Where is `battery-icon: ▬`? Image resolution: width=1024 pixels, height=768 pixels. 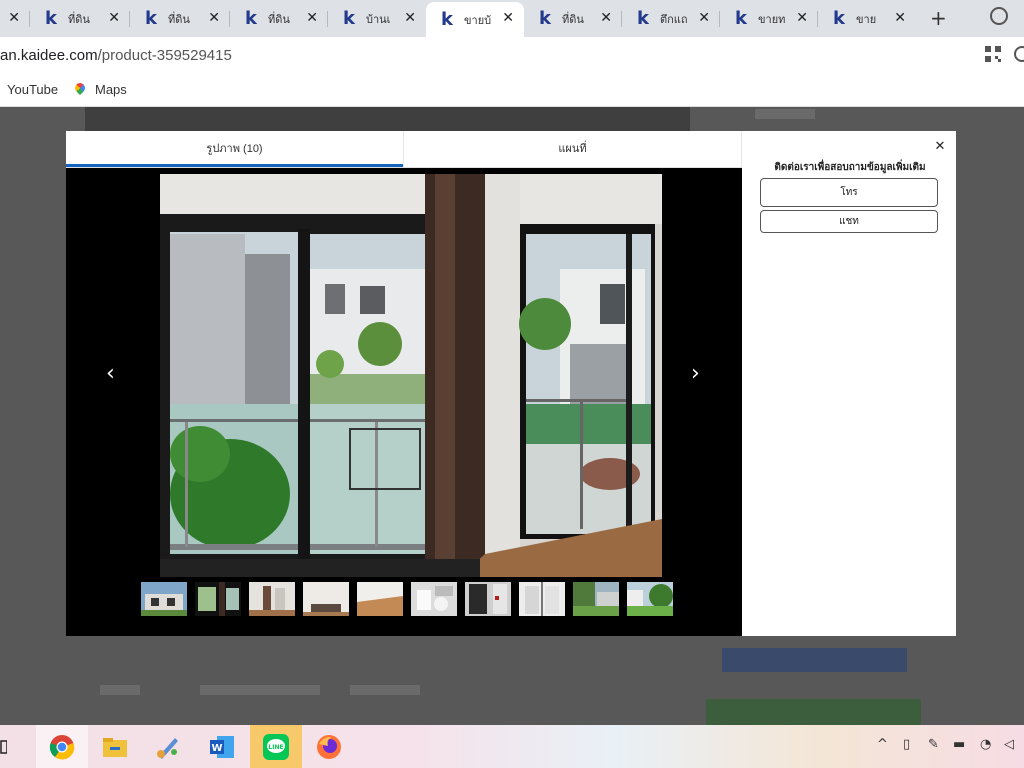 battery-icon: ▬ is located at coordinates (959, 744).